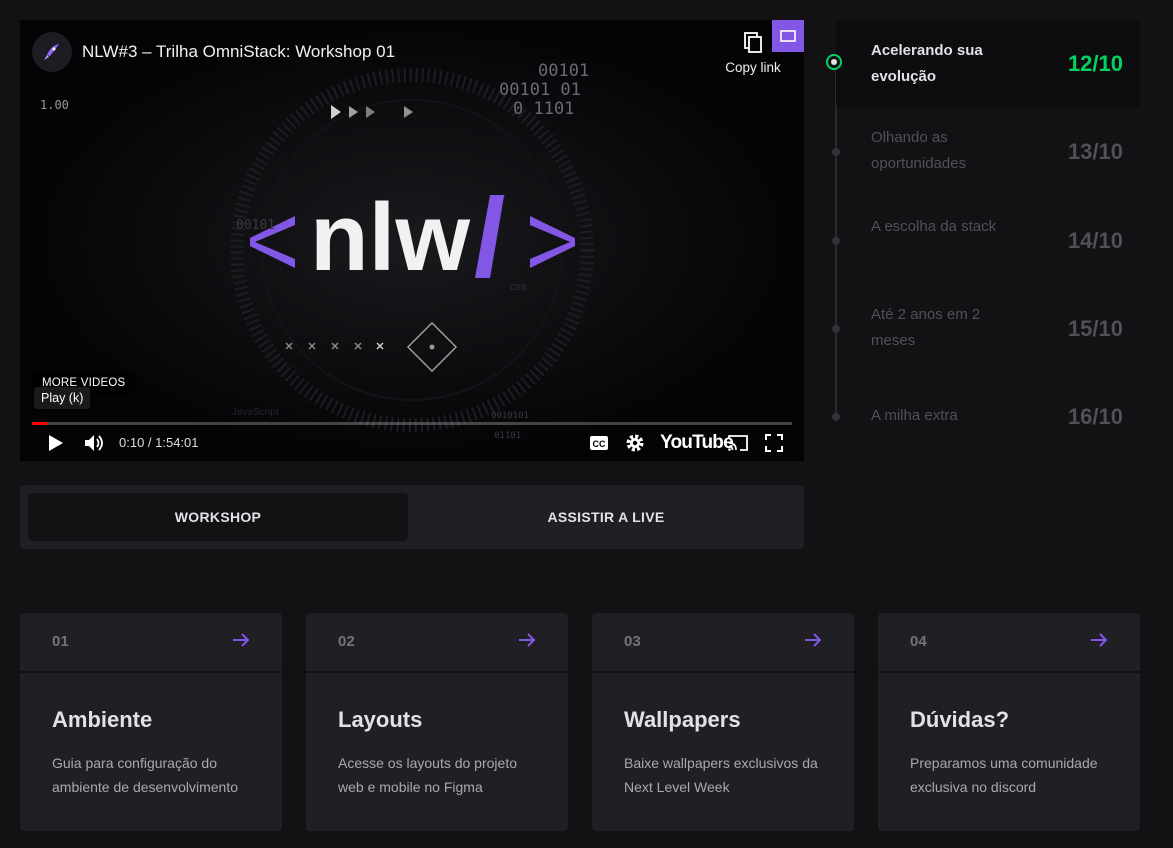 The height and width of the screenshot is (848, 1173). Describe the element at coordinates (753, 42) in the screenshot. I see `copy-icon` at that location.